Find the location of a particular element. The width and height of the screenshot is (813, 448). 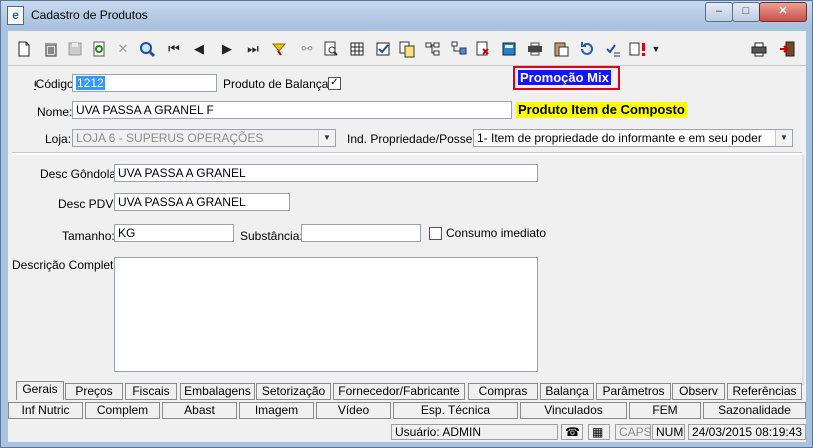

panel-right-border is located at coordinates (803, 270).